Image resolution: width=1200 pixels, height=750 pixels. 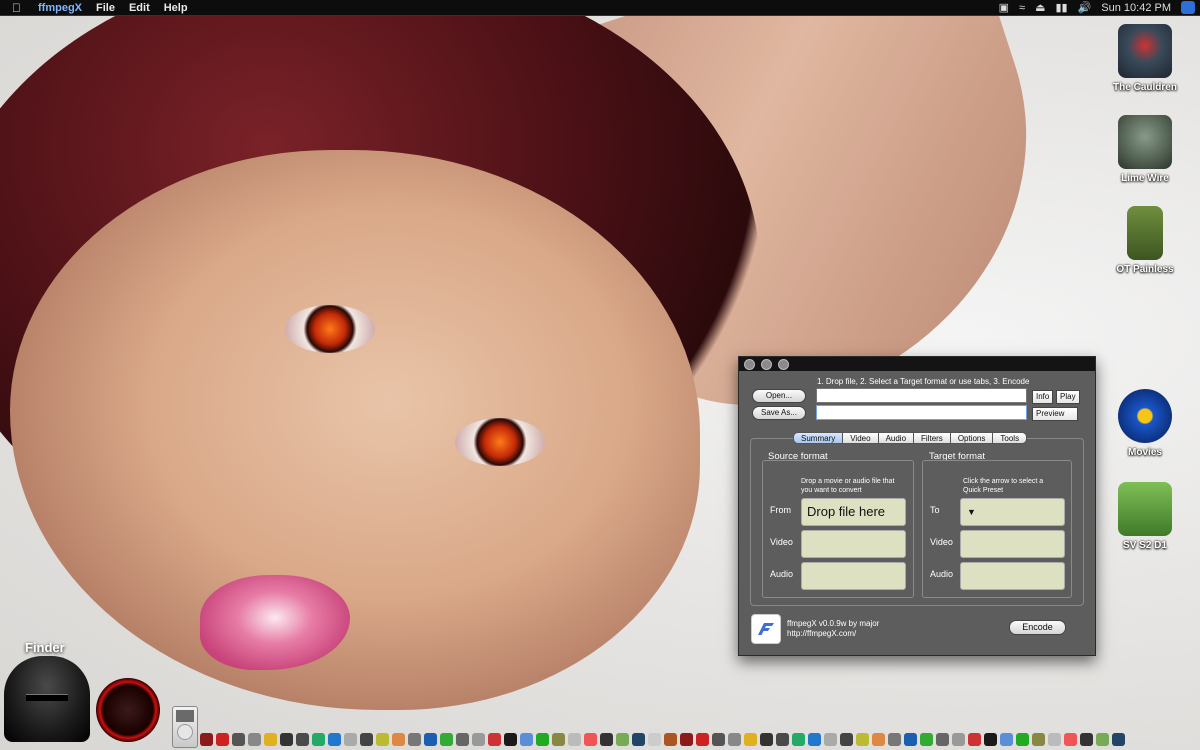 What do you see at coordinates (105, 8) in the screenshot?
I see `menu-file: File` at bounding box center [105, 8].